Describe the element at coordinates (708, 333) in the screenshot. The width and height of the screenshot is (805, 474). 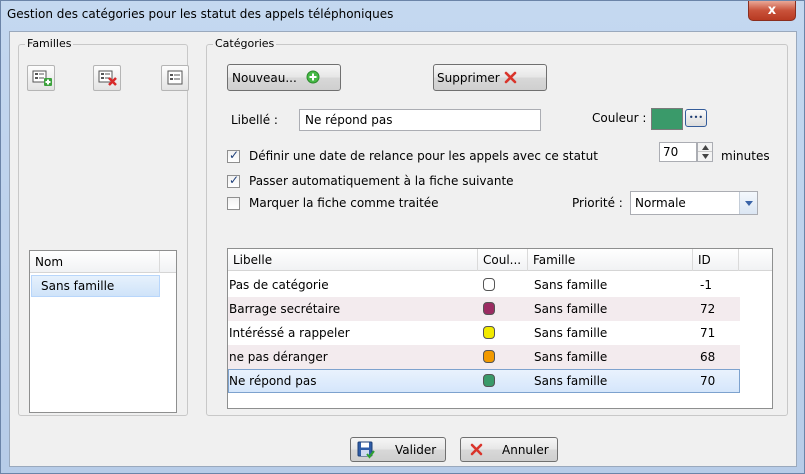
I see `row-id: 71` at that location.